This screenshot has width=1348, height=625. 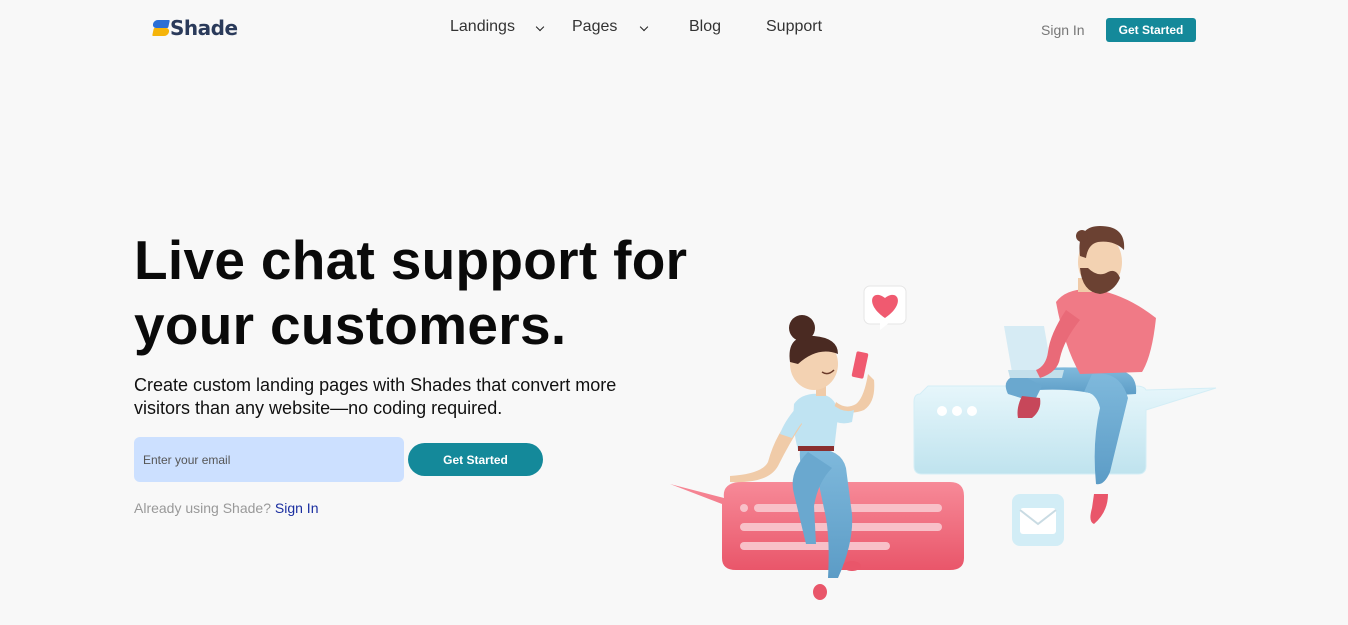 What do you see at coordinates (1063, 30) in the screenshot?
I see `sign-in-link: Sign In` at bounding box center [1063, 30].